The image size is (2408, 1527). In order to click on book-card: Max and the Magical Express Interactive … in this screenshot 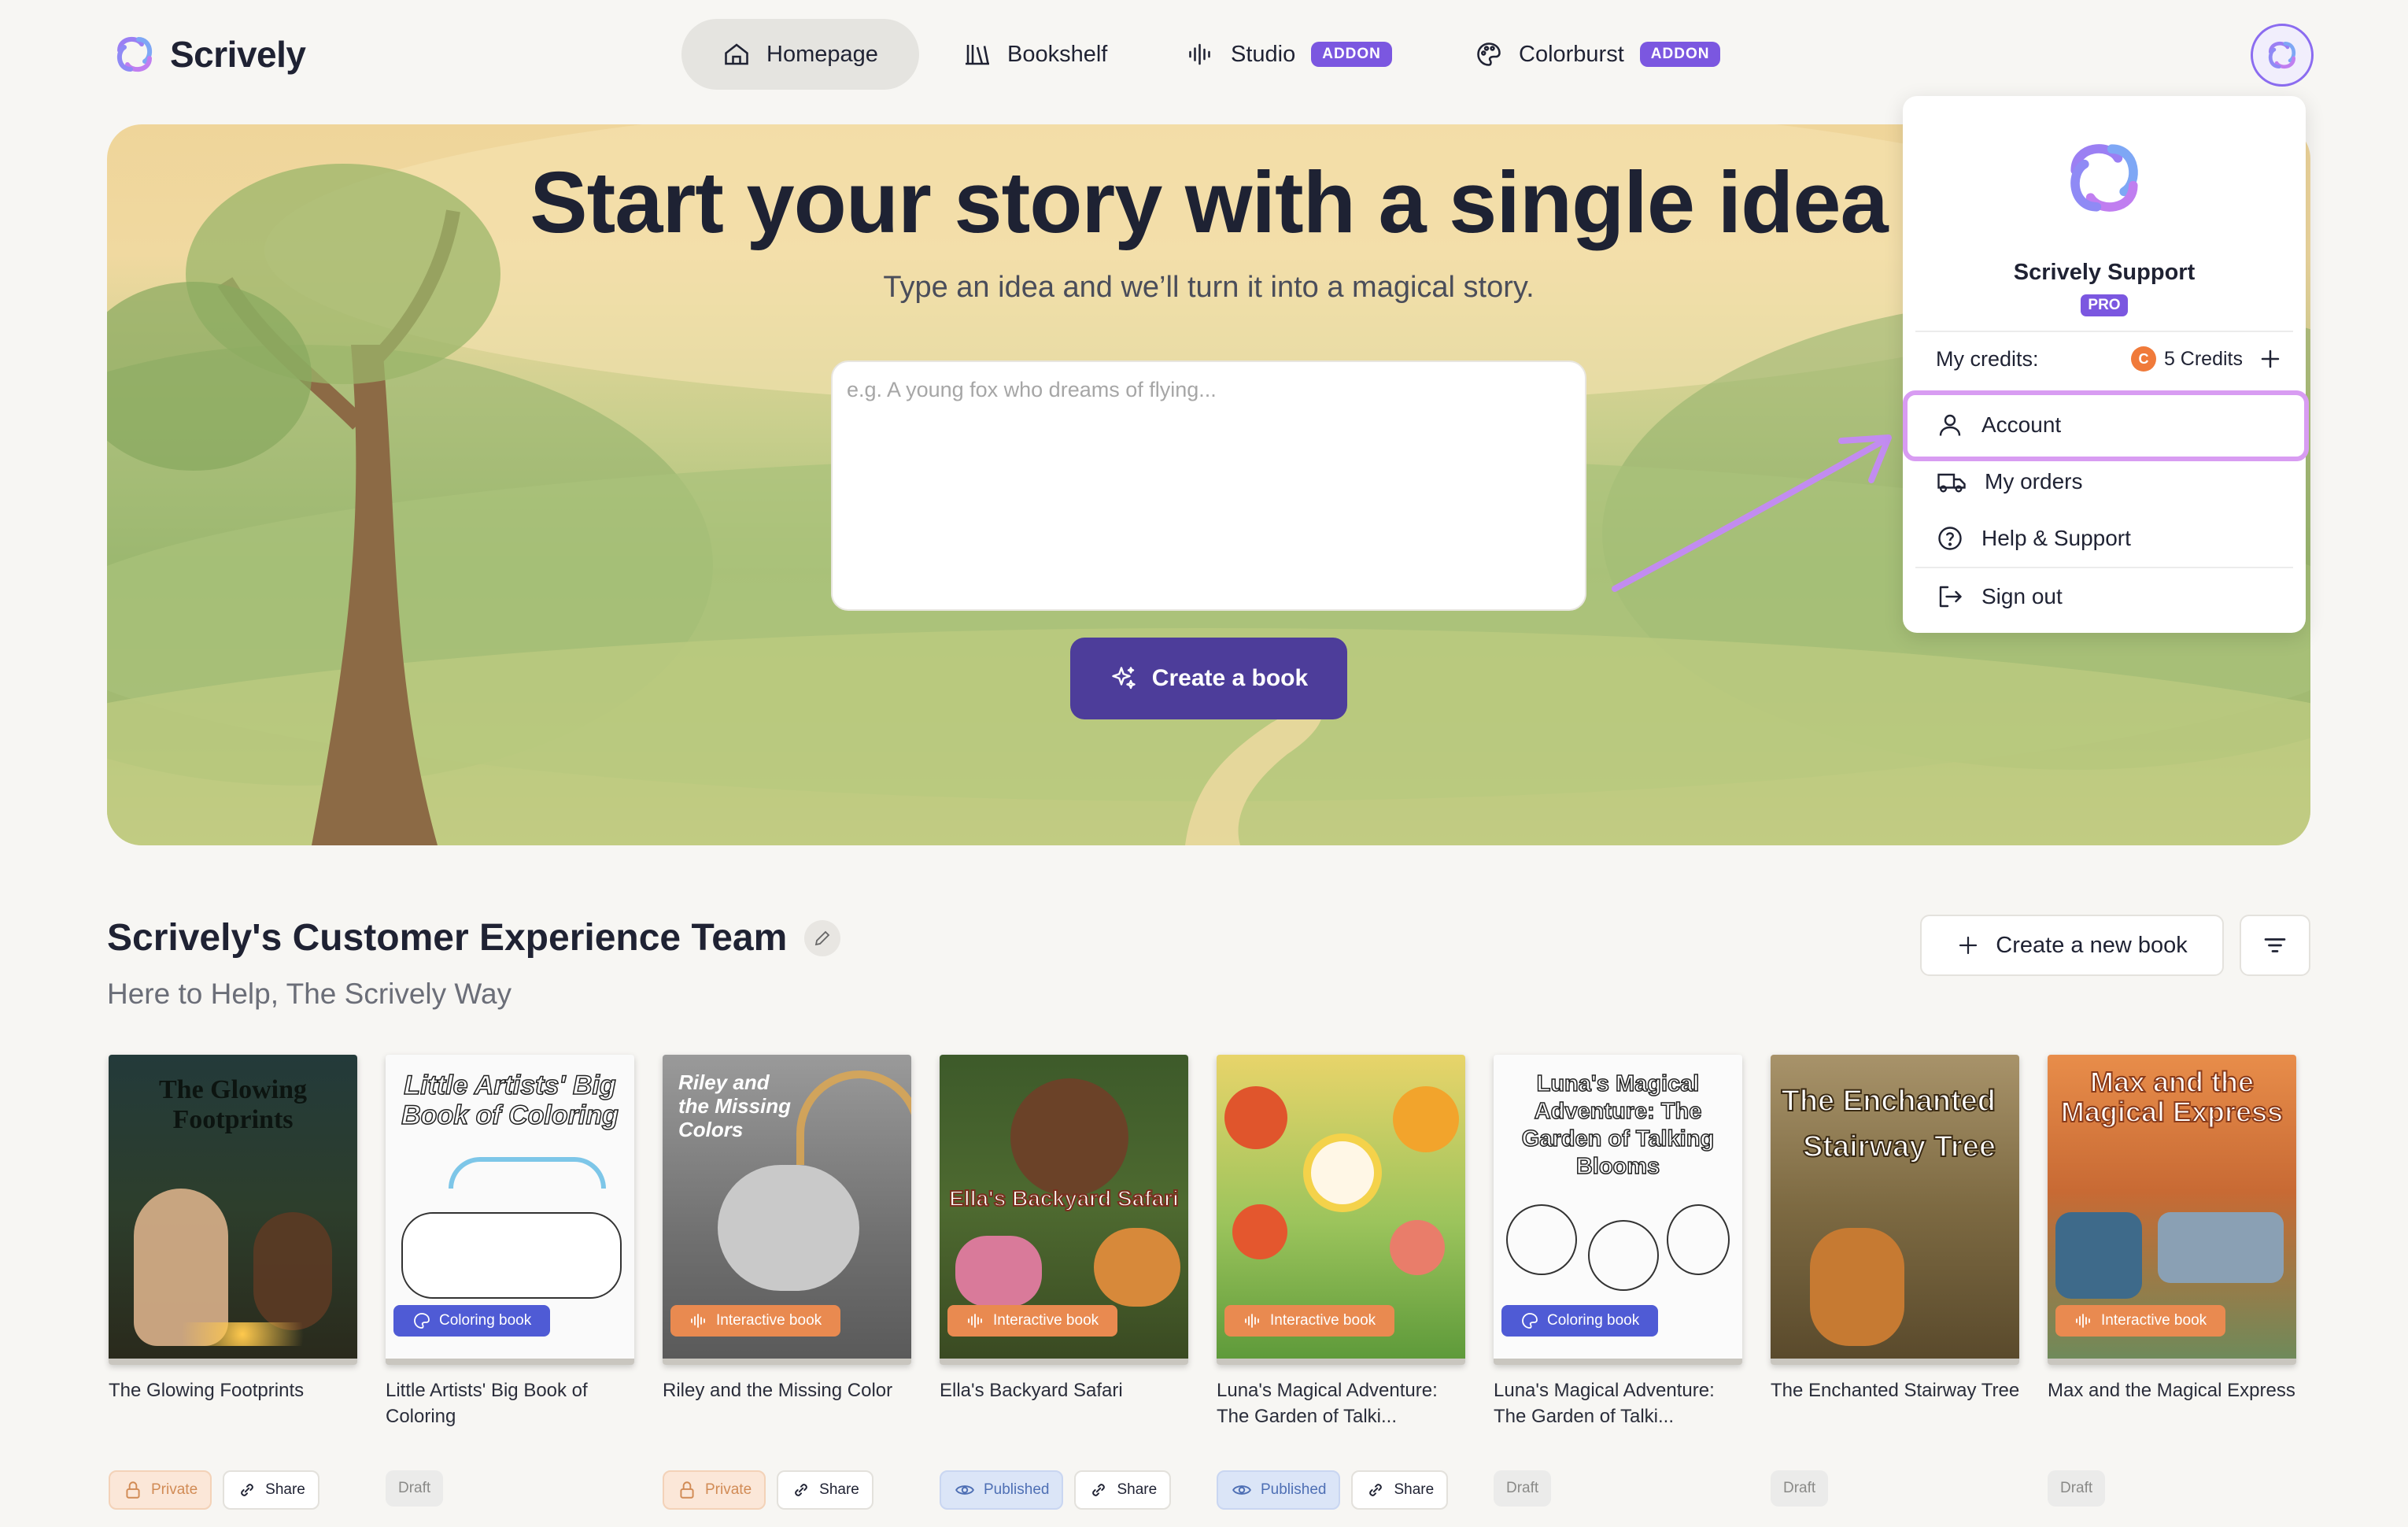, I will do `click(2173, 1281)`.